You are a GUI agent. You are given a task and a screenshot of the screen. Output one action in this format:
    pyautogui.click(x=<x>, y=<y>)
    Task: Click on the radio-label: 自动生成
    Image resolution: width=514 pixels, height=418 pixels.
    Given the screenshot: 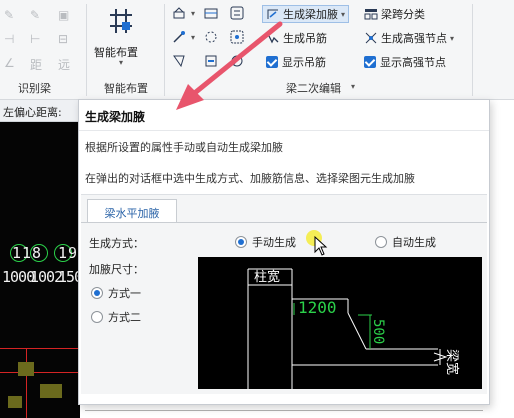 What is the action you would take?
    pyautogui.click(x=414, y=242)
    